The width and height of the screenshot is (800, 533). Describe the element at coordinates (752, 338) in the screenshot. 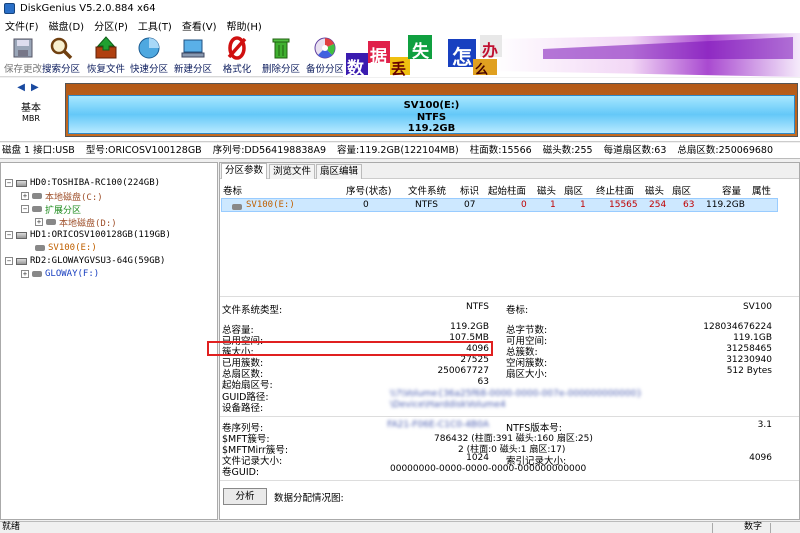

I see `free-space-value: 119.1GB` at that location.